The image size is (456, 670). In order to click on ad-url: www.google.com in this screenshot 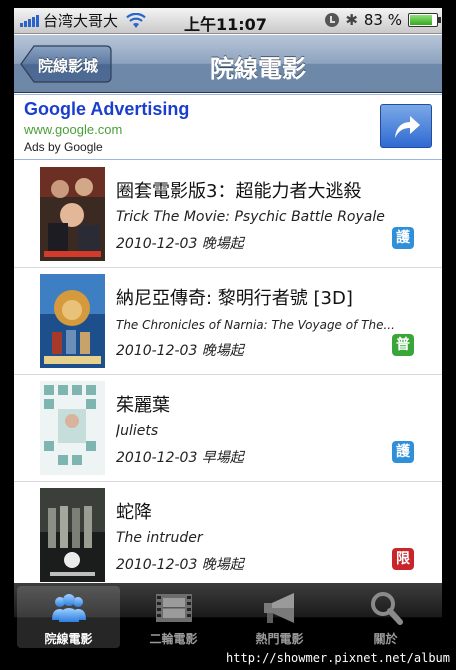, I will do `click(73, 129)`.